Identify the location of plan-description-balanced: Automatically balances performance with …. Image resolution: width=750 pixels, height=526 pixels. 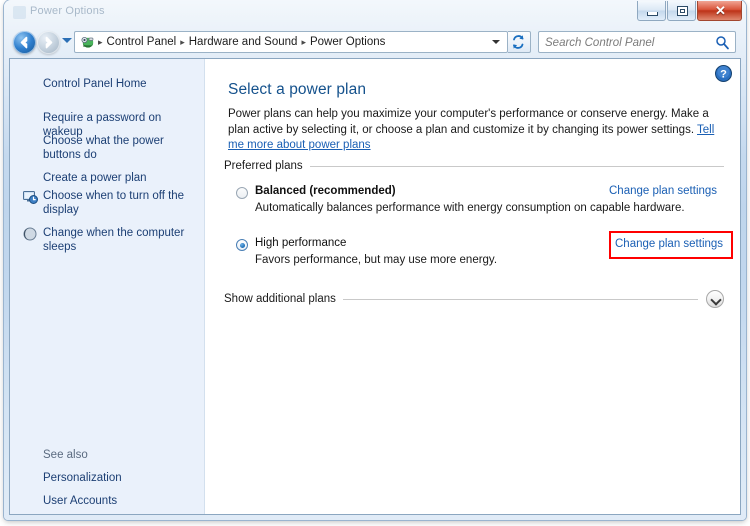
(470, 208).